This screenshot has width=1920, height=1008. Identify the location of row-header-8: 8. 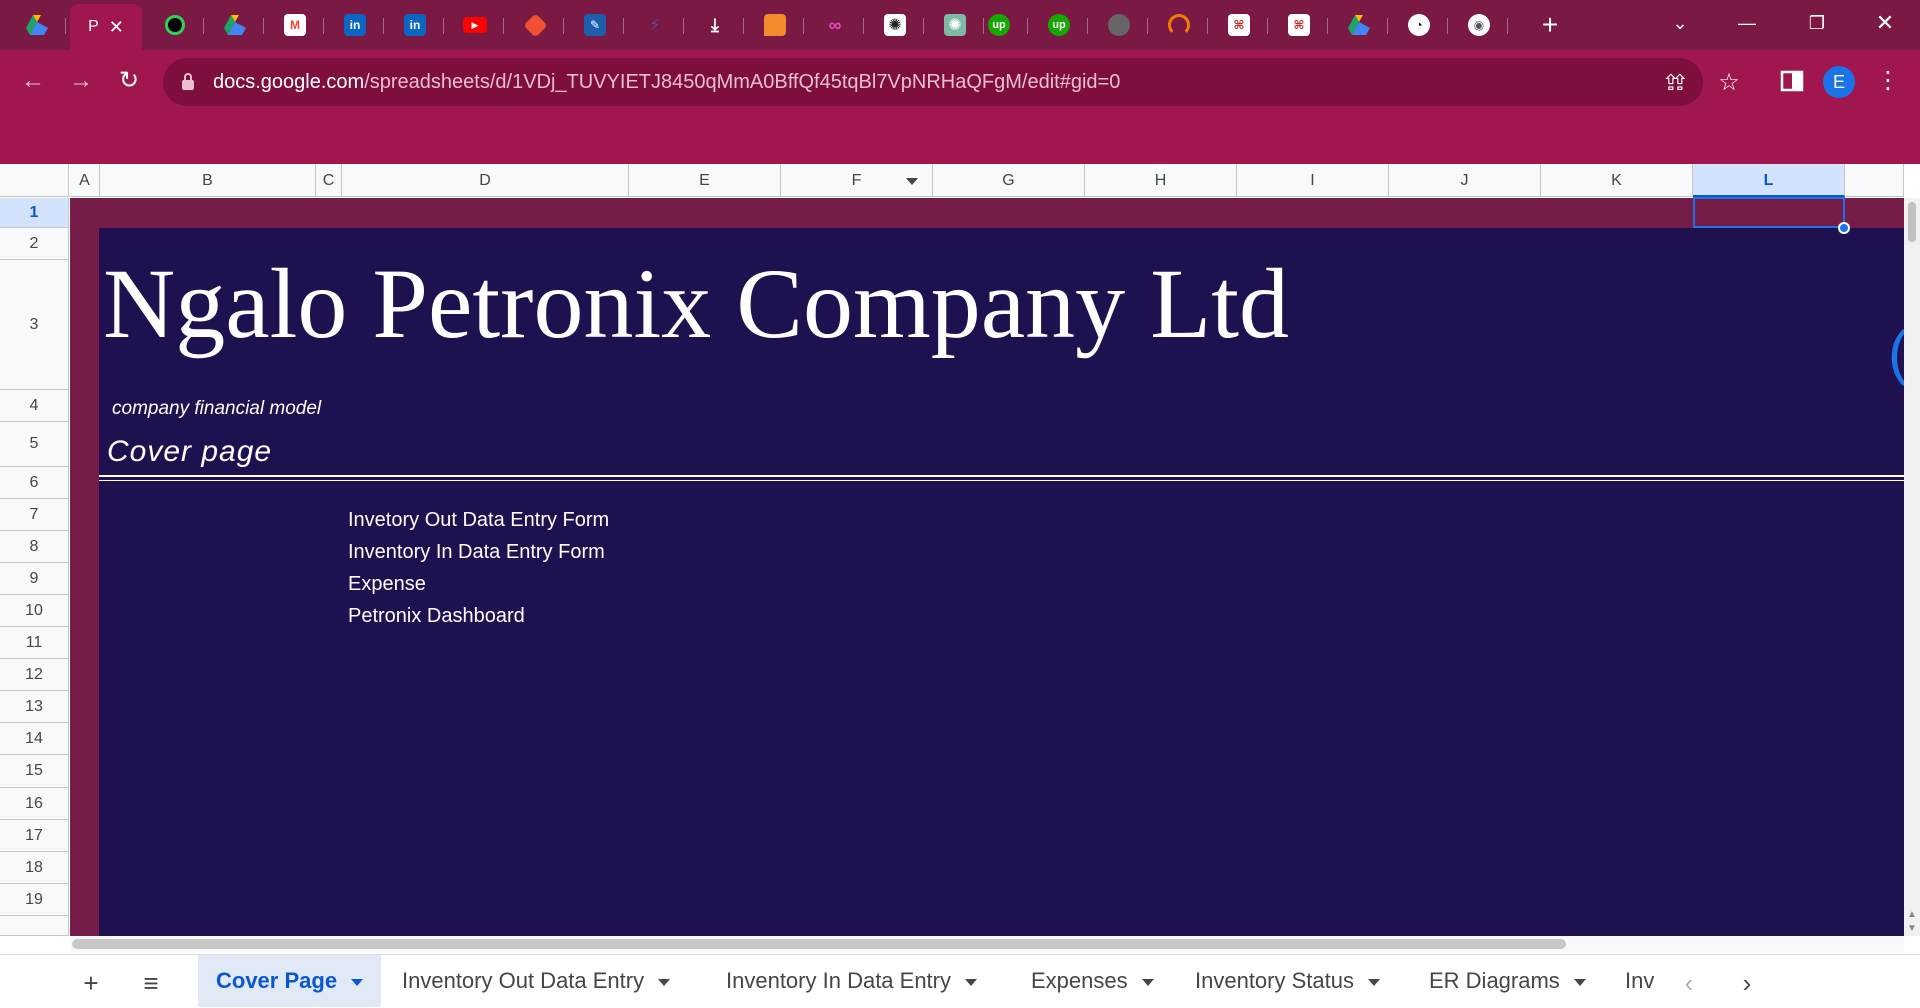
(34, 547).